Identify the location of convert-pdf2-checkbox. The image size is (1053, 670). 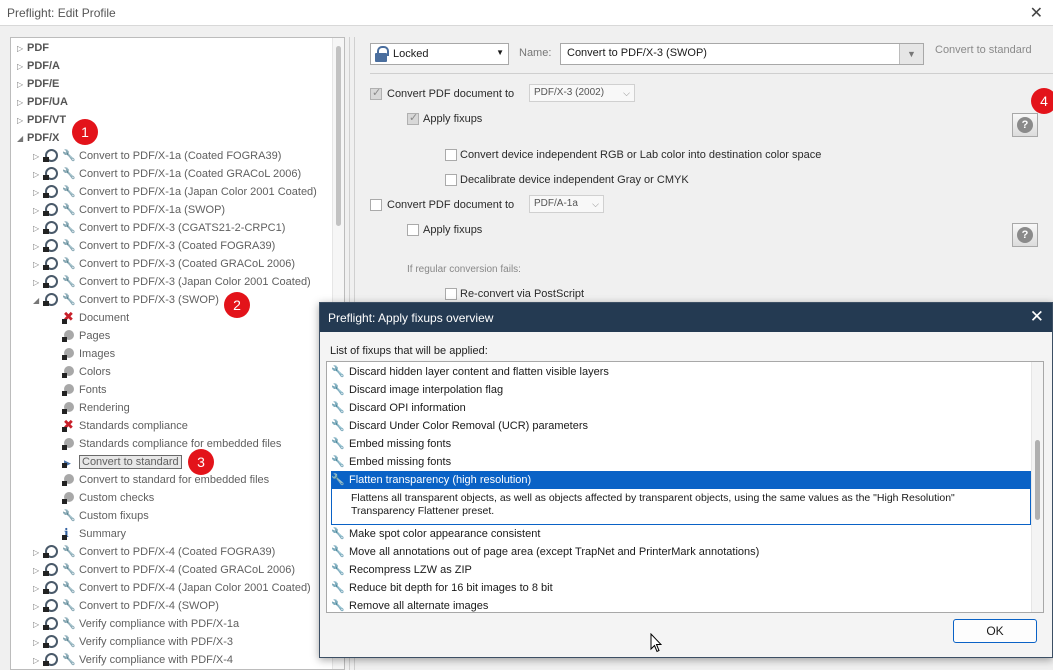
(376, 205).